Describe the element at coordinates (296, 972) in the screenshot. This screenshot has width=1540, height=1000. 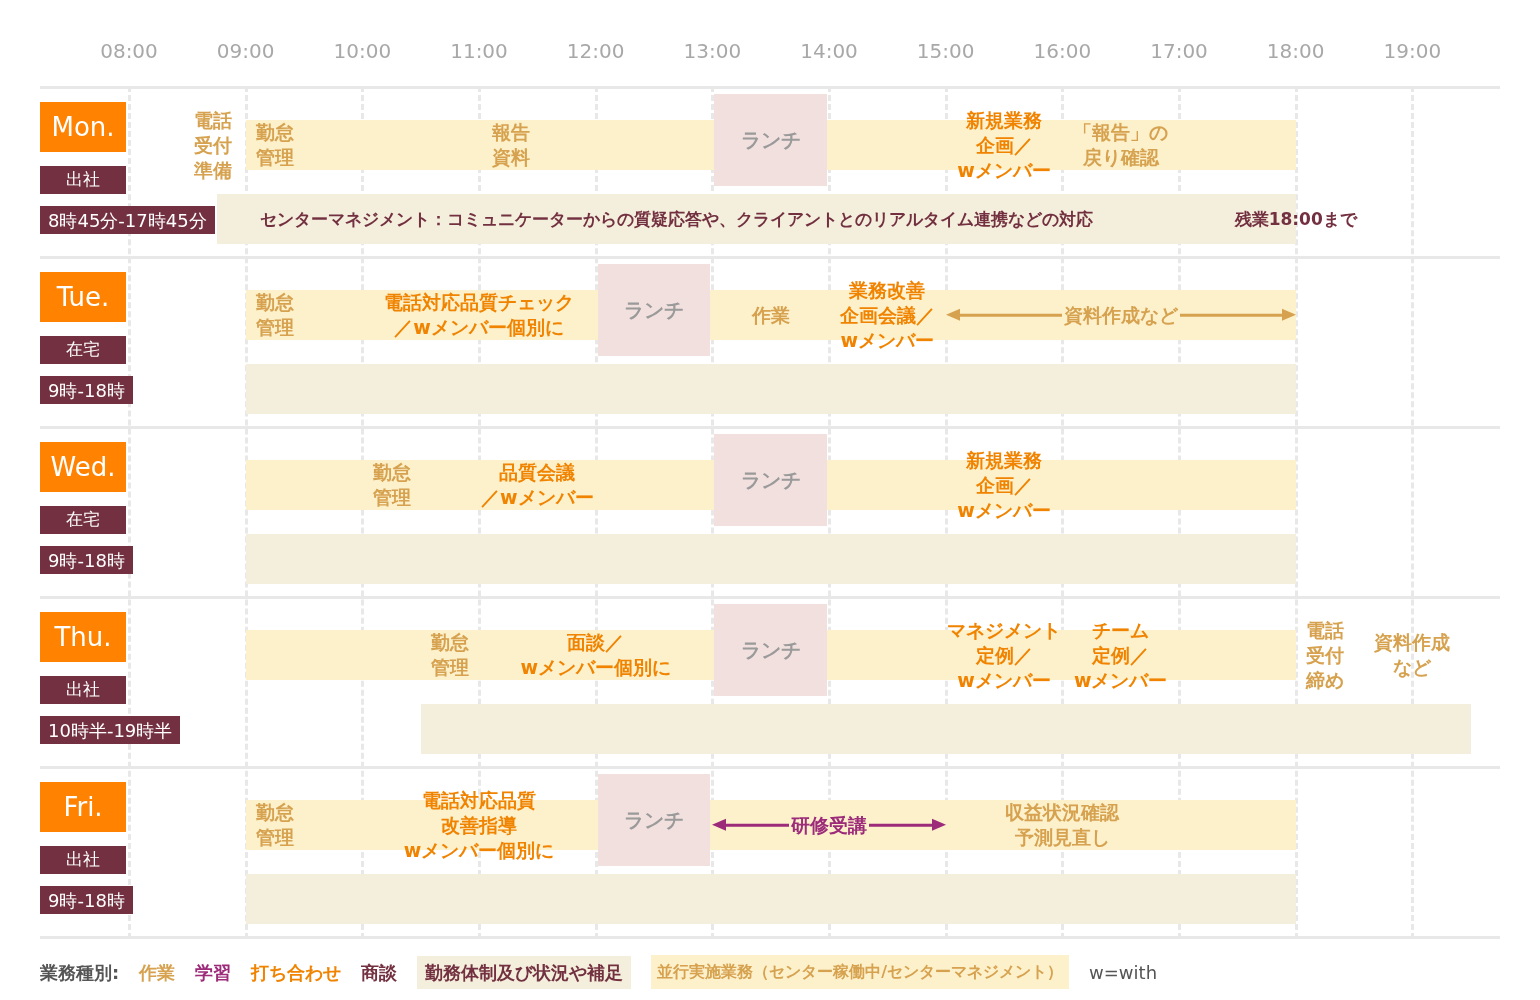
I see `legend-item: 打ち合わせ` at that location.